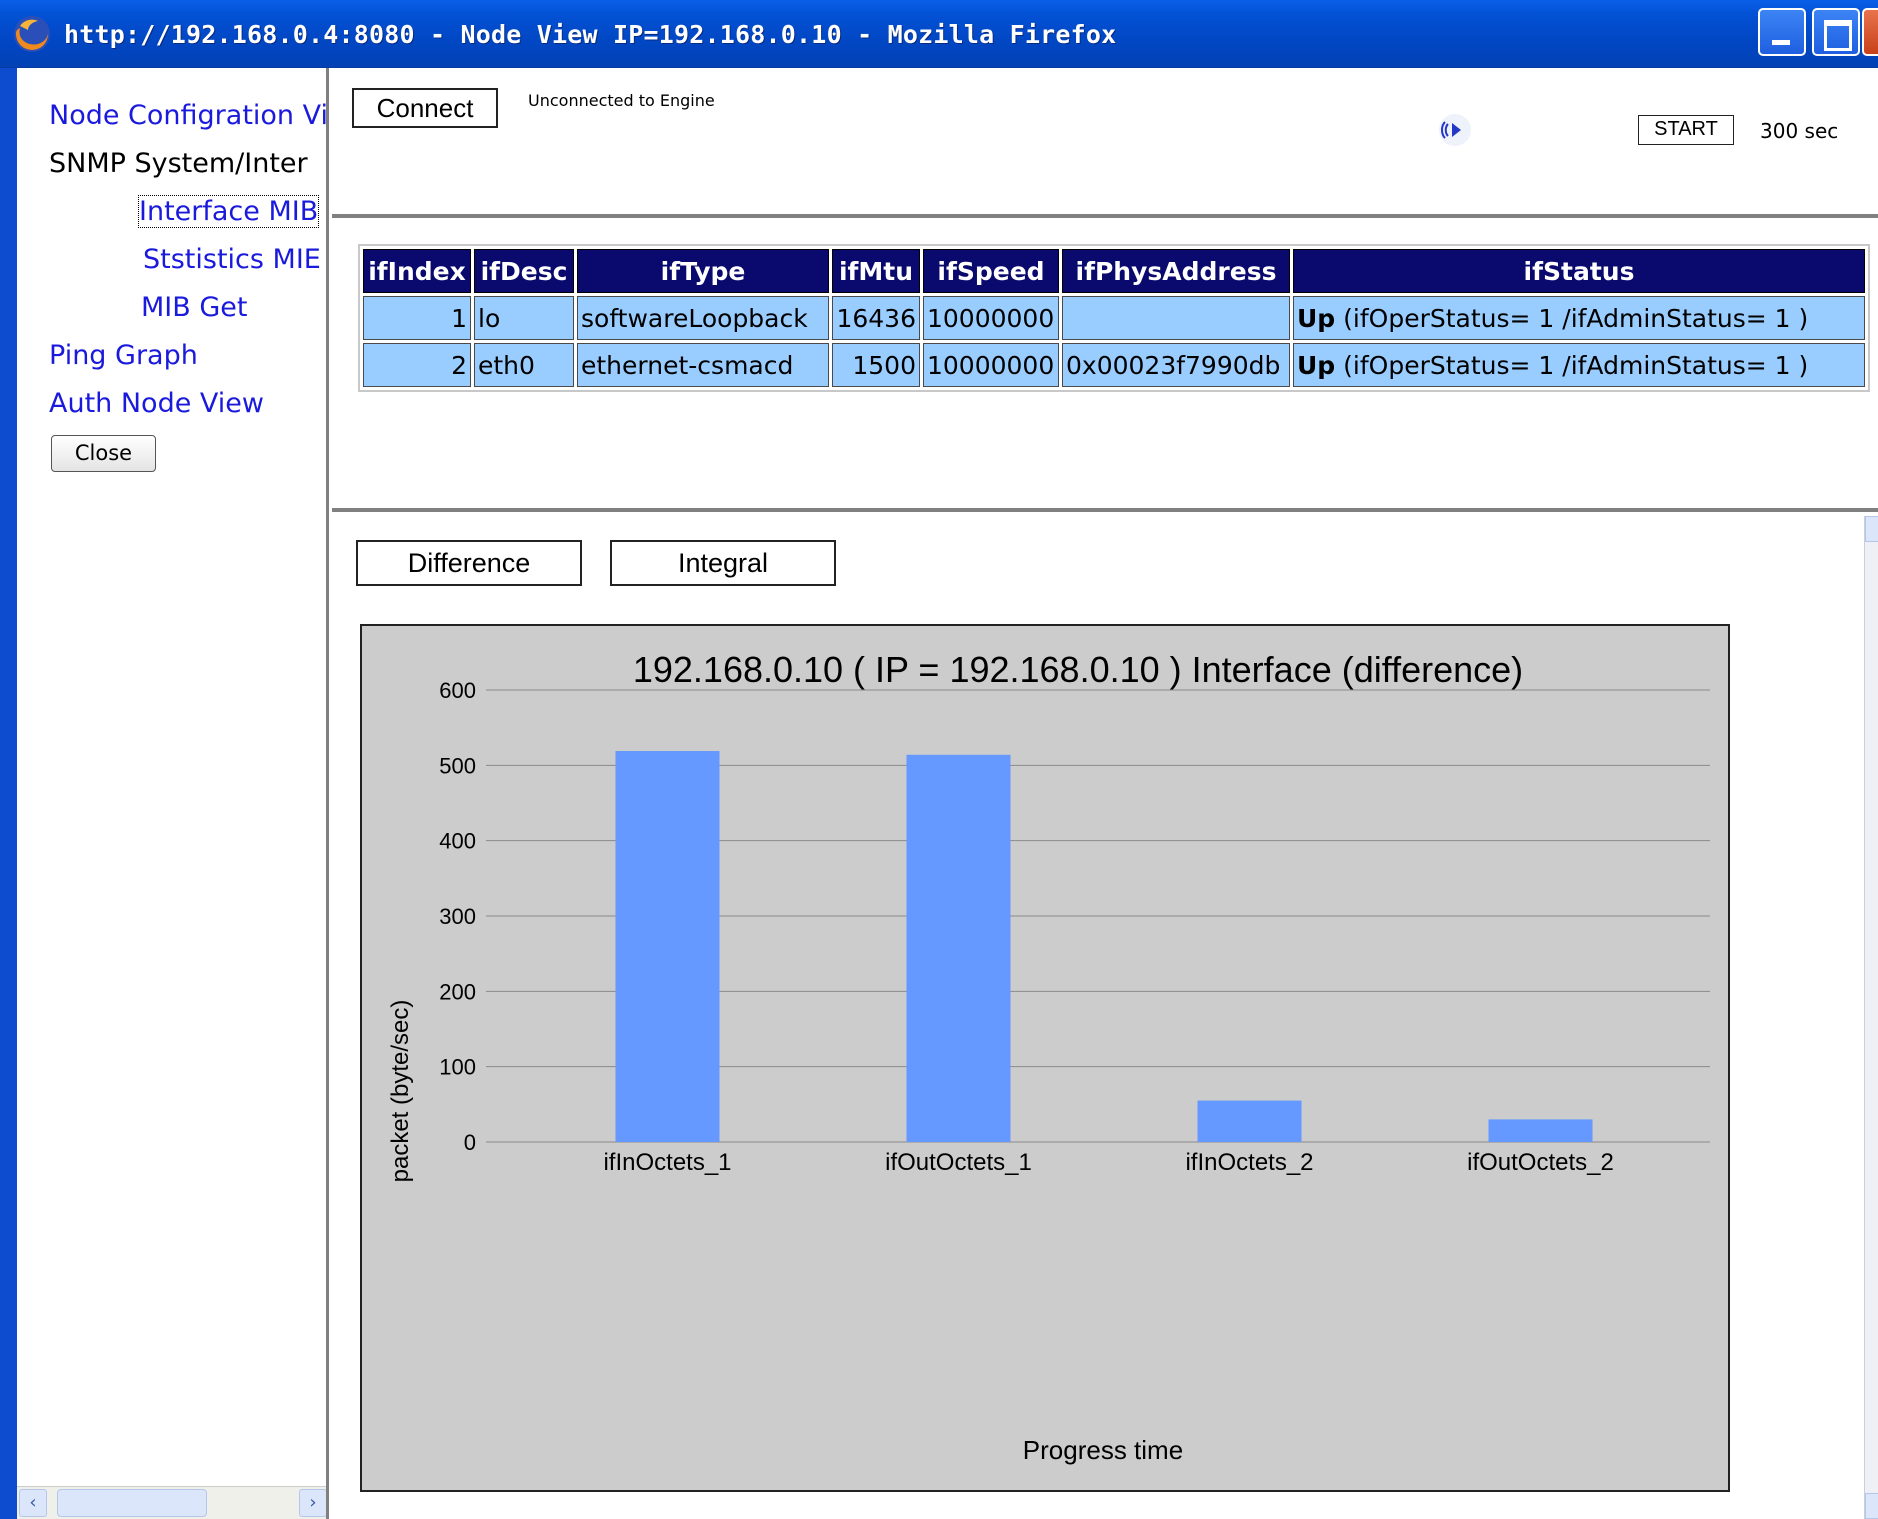 The height and width of the screenshot is (1519, 1878). What do you see at coordinates (8, 793) in the screenshot?
I see `window-frame` at bounding box center [8, 793].